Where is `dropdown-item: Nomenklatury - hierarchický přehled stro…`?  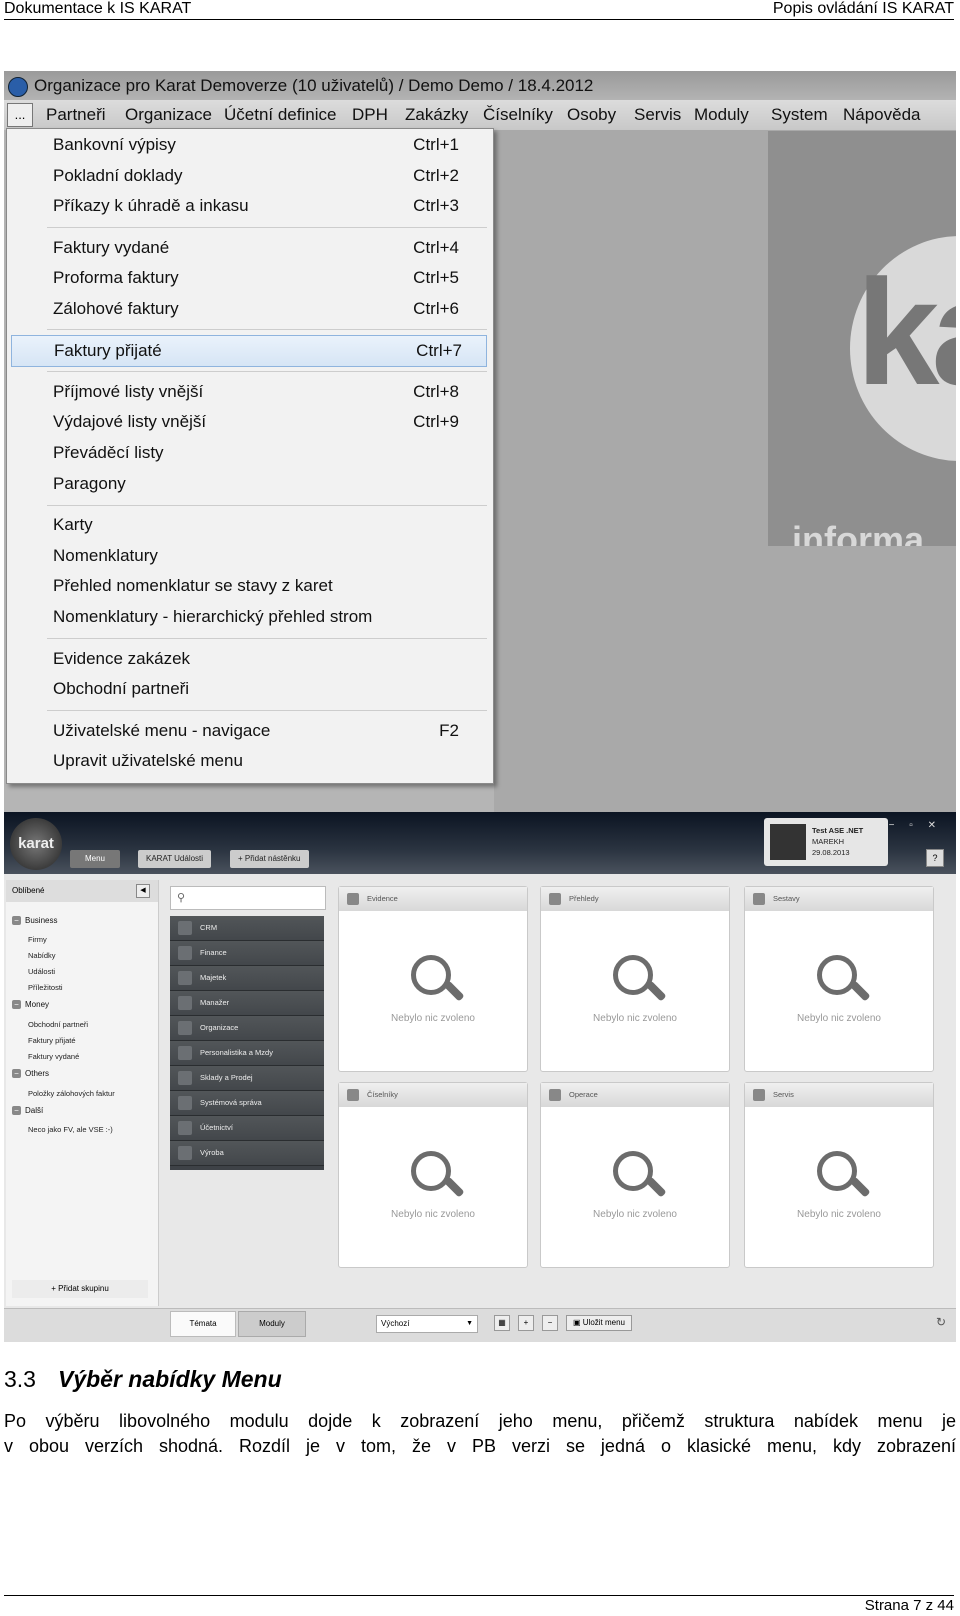
dropdown-item: Nomenklatury - hierarchický přehled stro… is located at coordinates (268, 617).